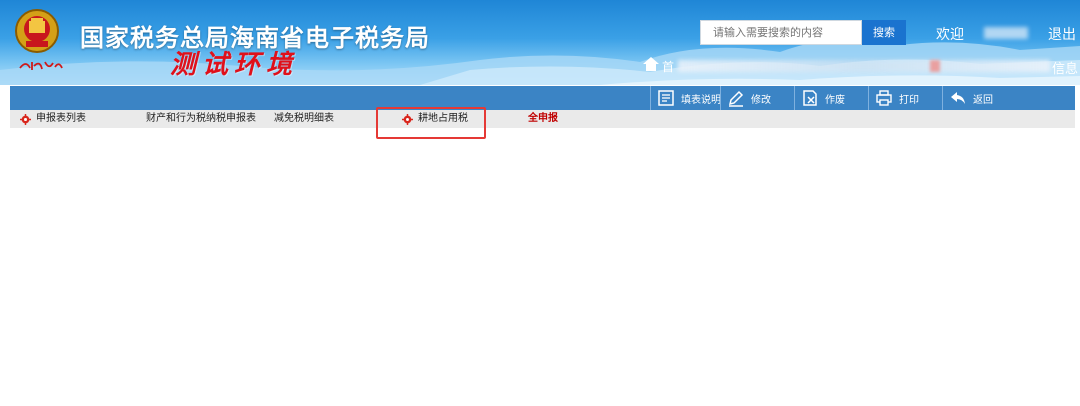  Describe the element at coordinates (1065, 67) in the screenshot. I see `message-link: 信息` at that location.